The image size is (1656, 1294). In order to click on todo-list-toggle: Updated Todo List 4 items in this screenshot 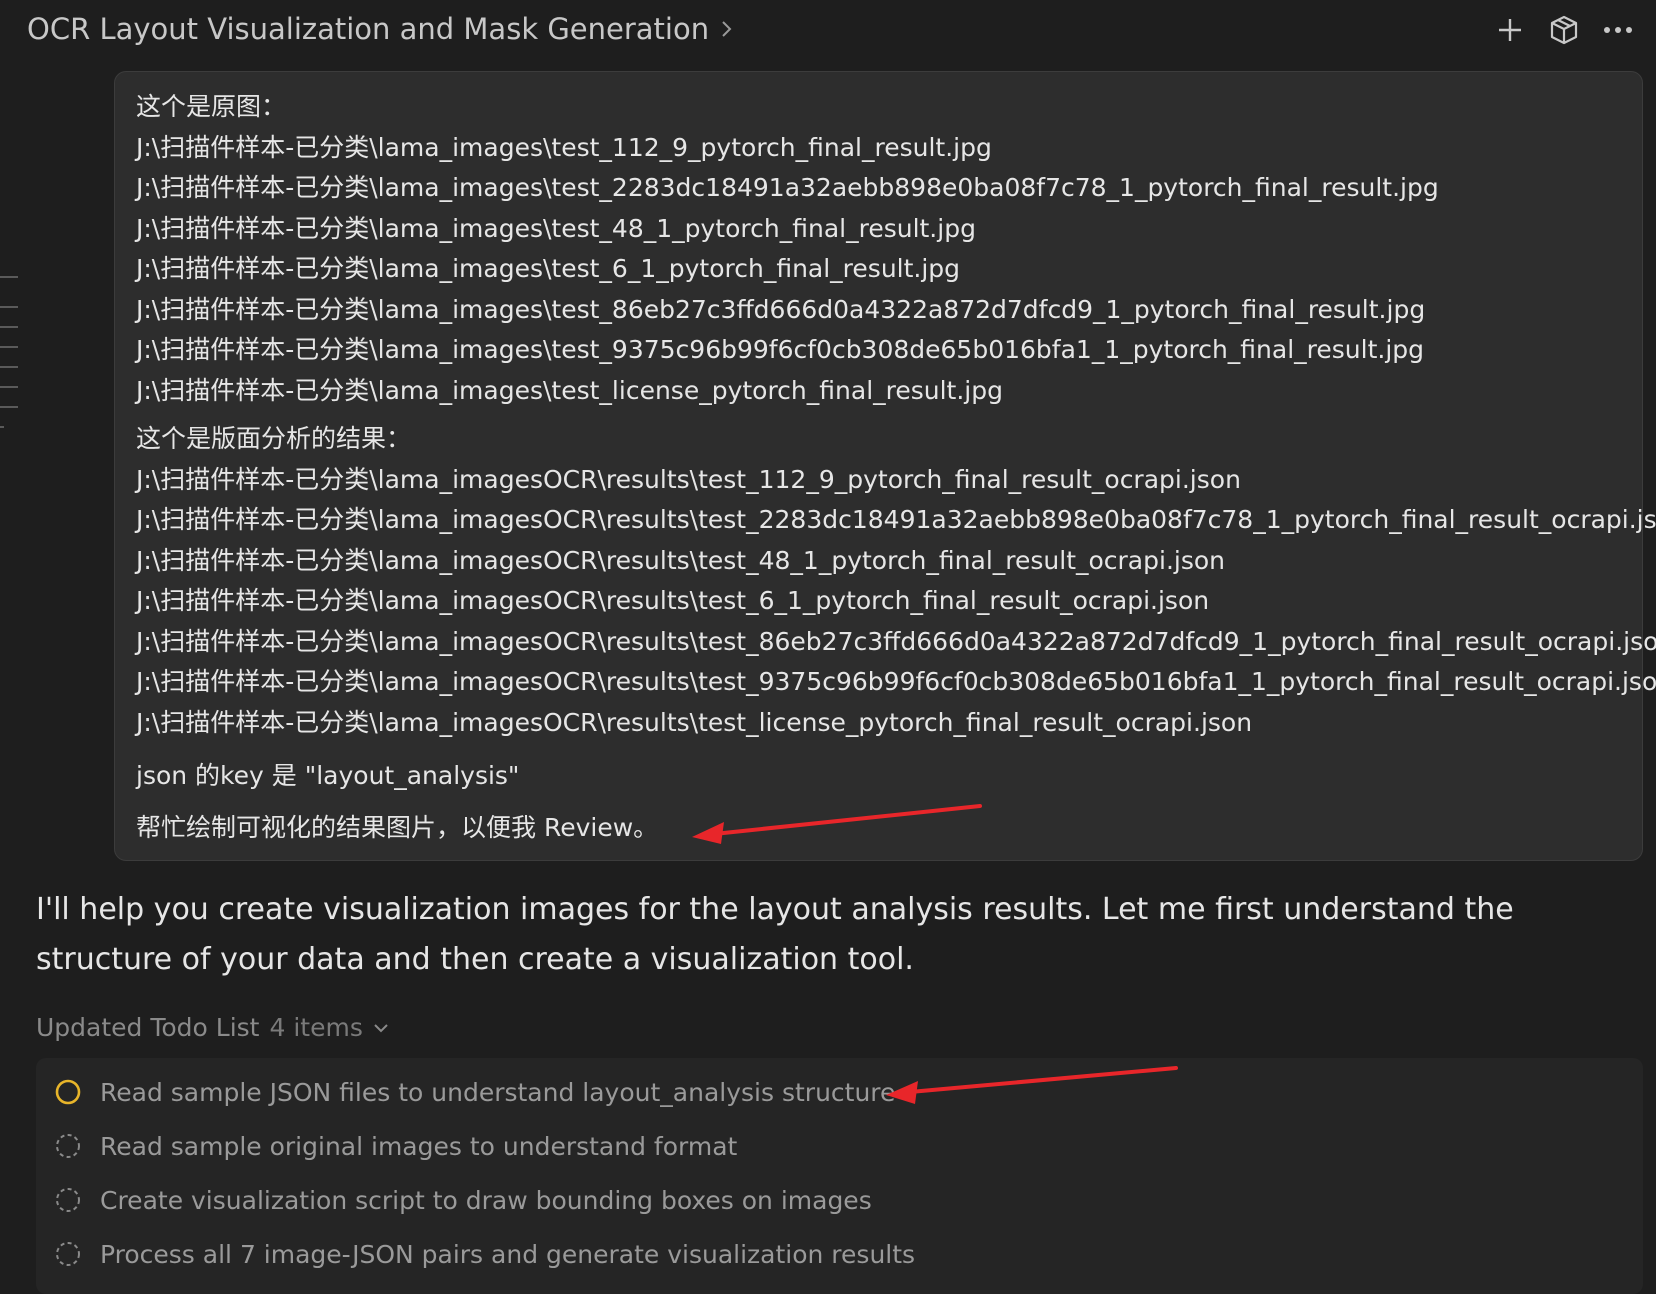, I will do `click(212, 1027)`.